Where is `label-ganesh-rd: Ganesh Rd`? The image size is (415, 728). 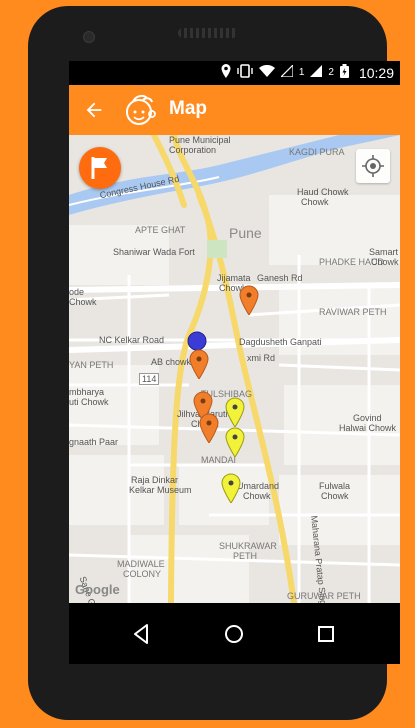 label-ganesh-rd: Ganesh Rd is located at coordinates (280, 278).